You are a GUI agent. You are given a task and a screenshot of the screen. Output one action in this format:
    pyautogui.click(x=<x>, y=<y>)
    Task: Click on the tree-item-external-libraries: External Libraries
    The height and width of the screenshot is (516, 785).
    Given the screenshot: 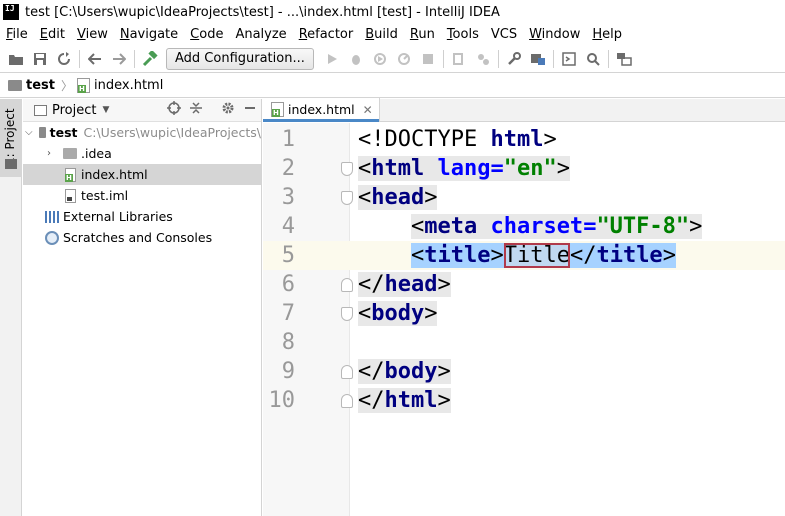 What is the action you would take?
    pyautogui.click(x=142, y=216)
    